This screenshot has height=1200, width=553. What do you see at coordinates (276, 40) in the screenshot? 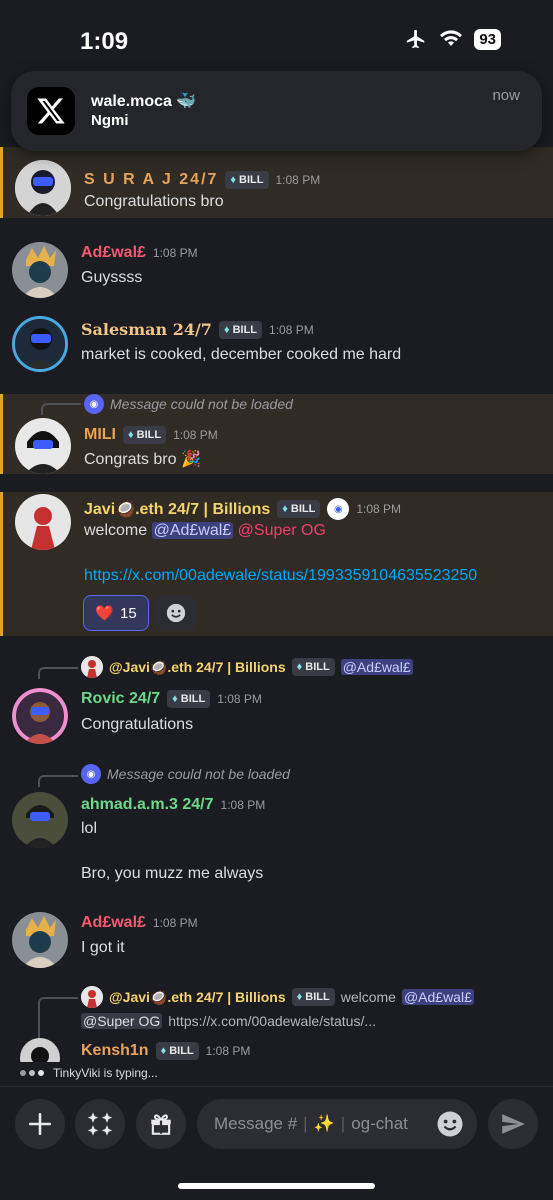
I see `status-bar: 1:09 93` at bounding box center [276, 40].